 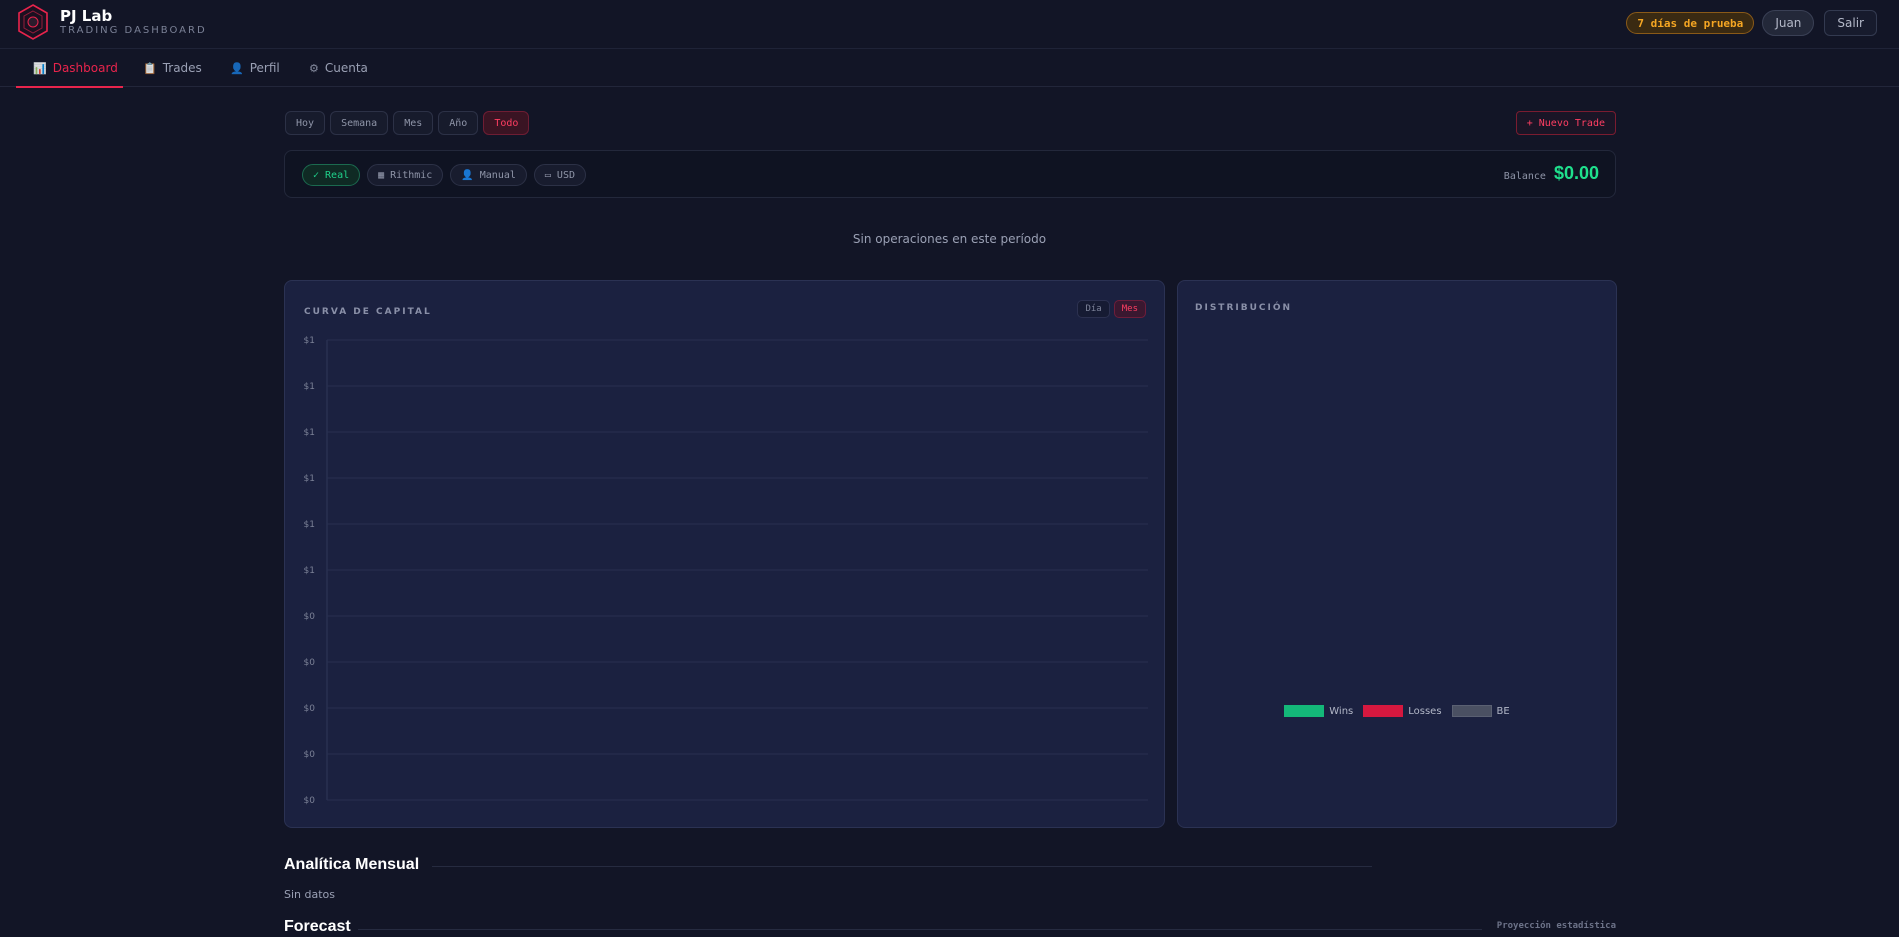 What do you see at coordinates (1383, 711) in the screenshot?
I see `losses-swatch` at bounding box center [1383, 711].